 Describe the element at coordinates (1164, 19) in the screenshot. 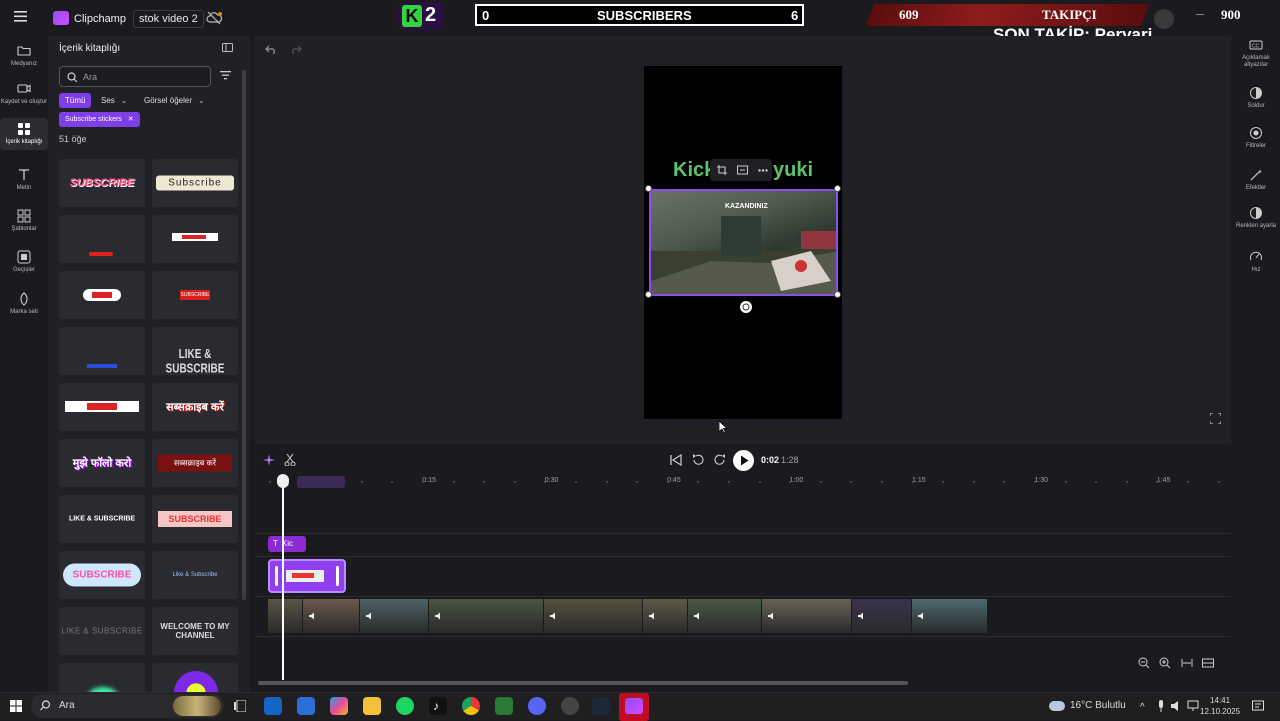

I see `avatar` at that location.